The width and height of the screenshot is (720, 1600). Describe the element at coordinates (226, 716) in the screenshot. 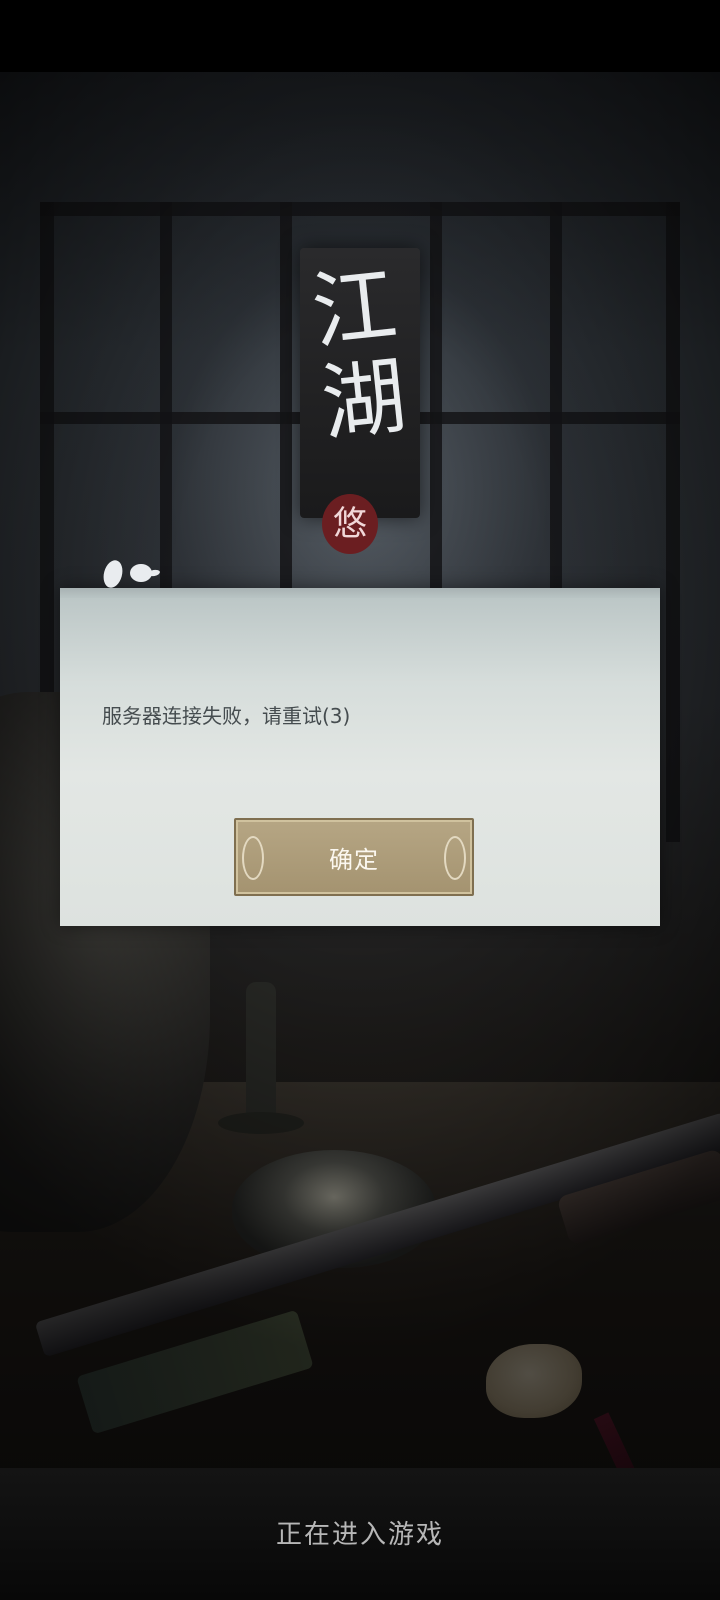

I see `dialog-message: 服务器连接失败，请重试(3)` at that location.